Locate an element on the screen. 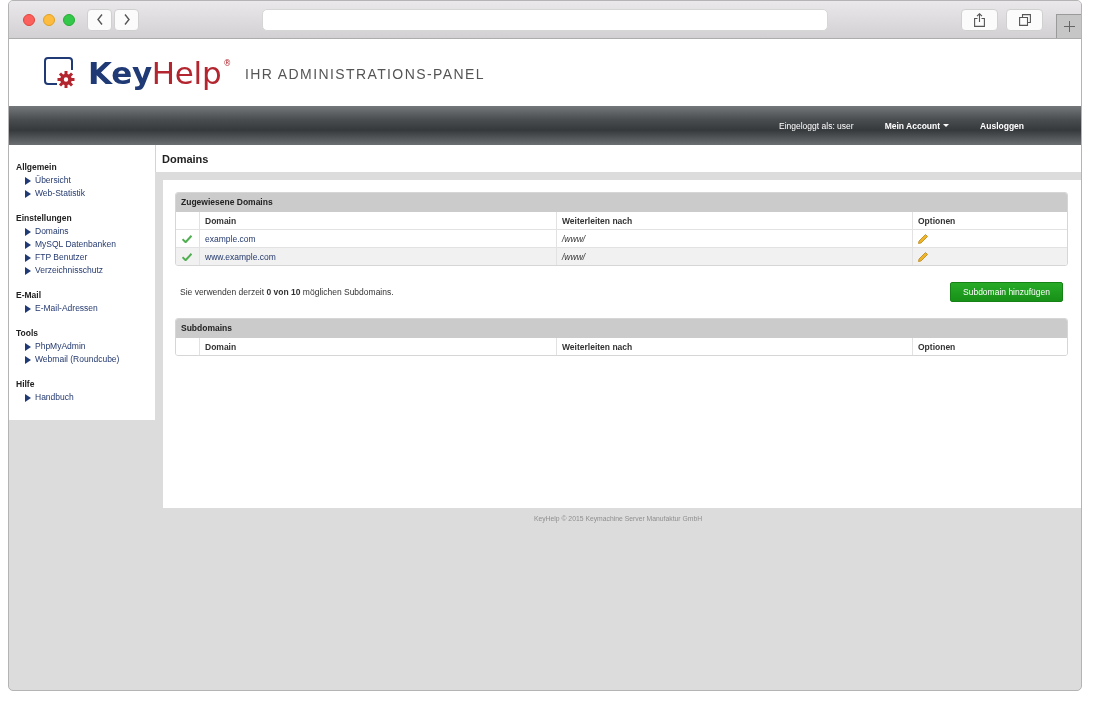  domain-link: example.com is located at coordinates (230, 238).